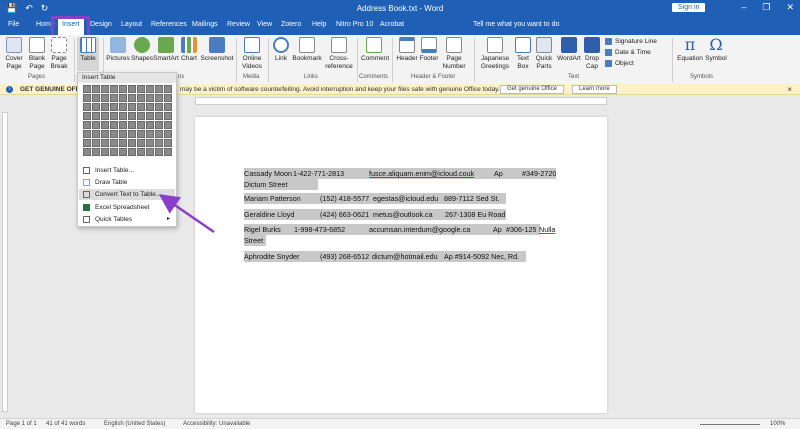 This screenshot has width=800, height=429. Describe the element at coordinates (319, 24) in the screenshot. I see `tab-help: Help` at that location.